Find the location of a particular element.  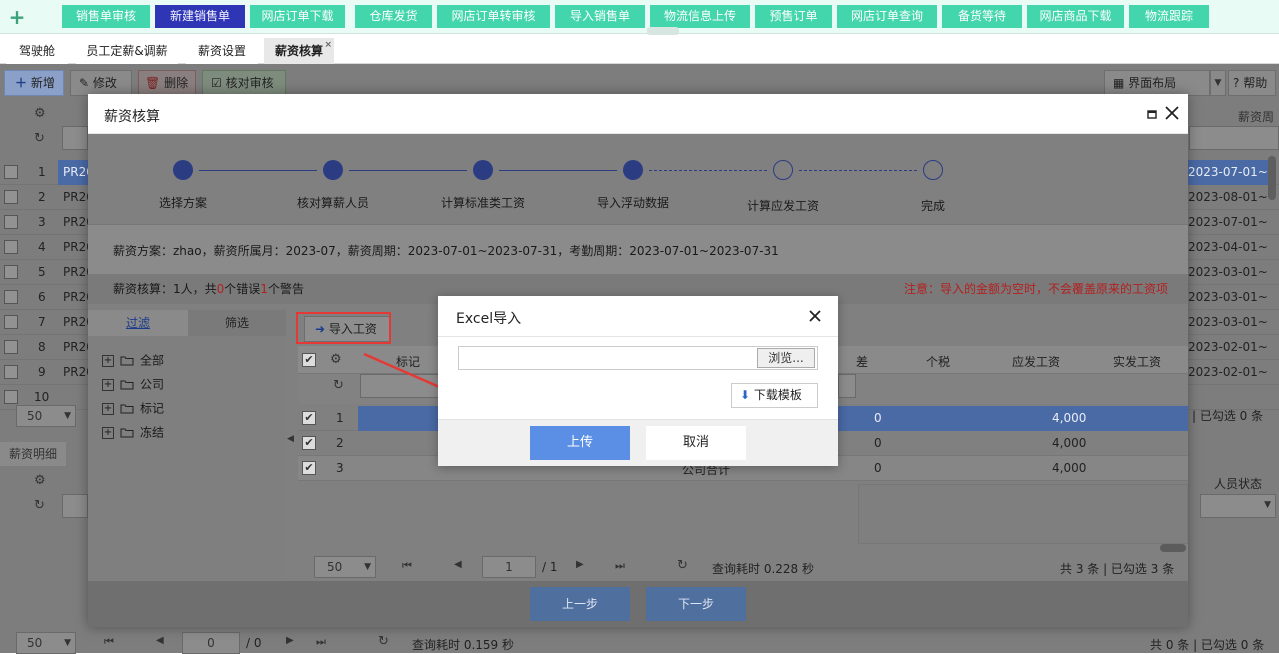

bg-detail-refresh-icon: ↻ is located at coordinates (39, 505).